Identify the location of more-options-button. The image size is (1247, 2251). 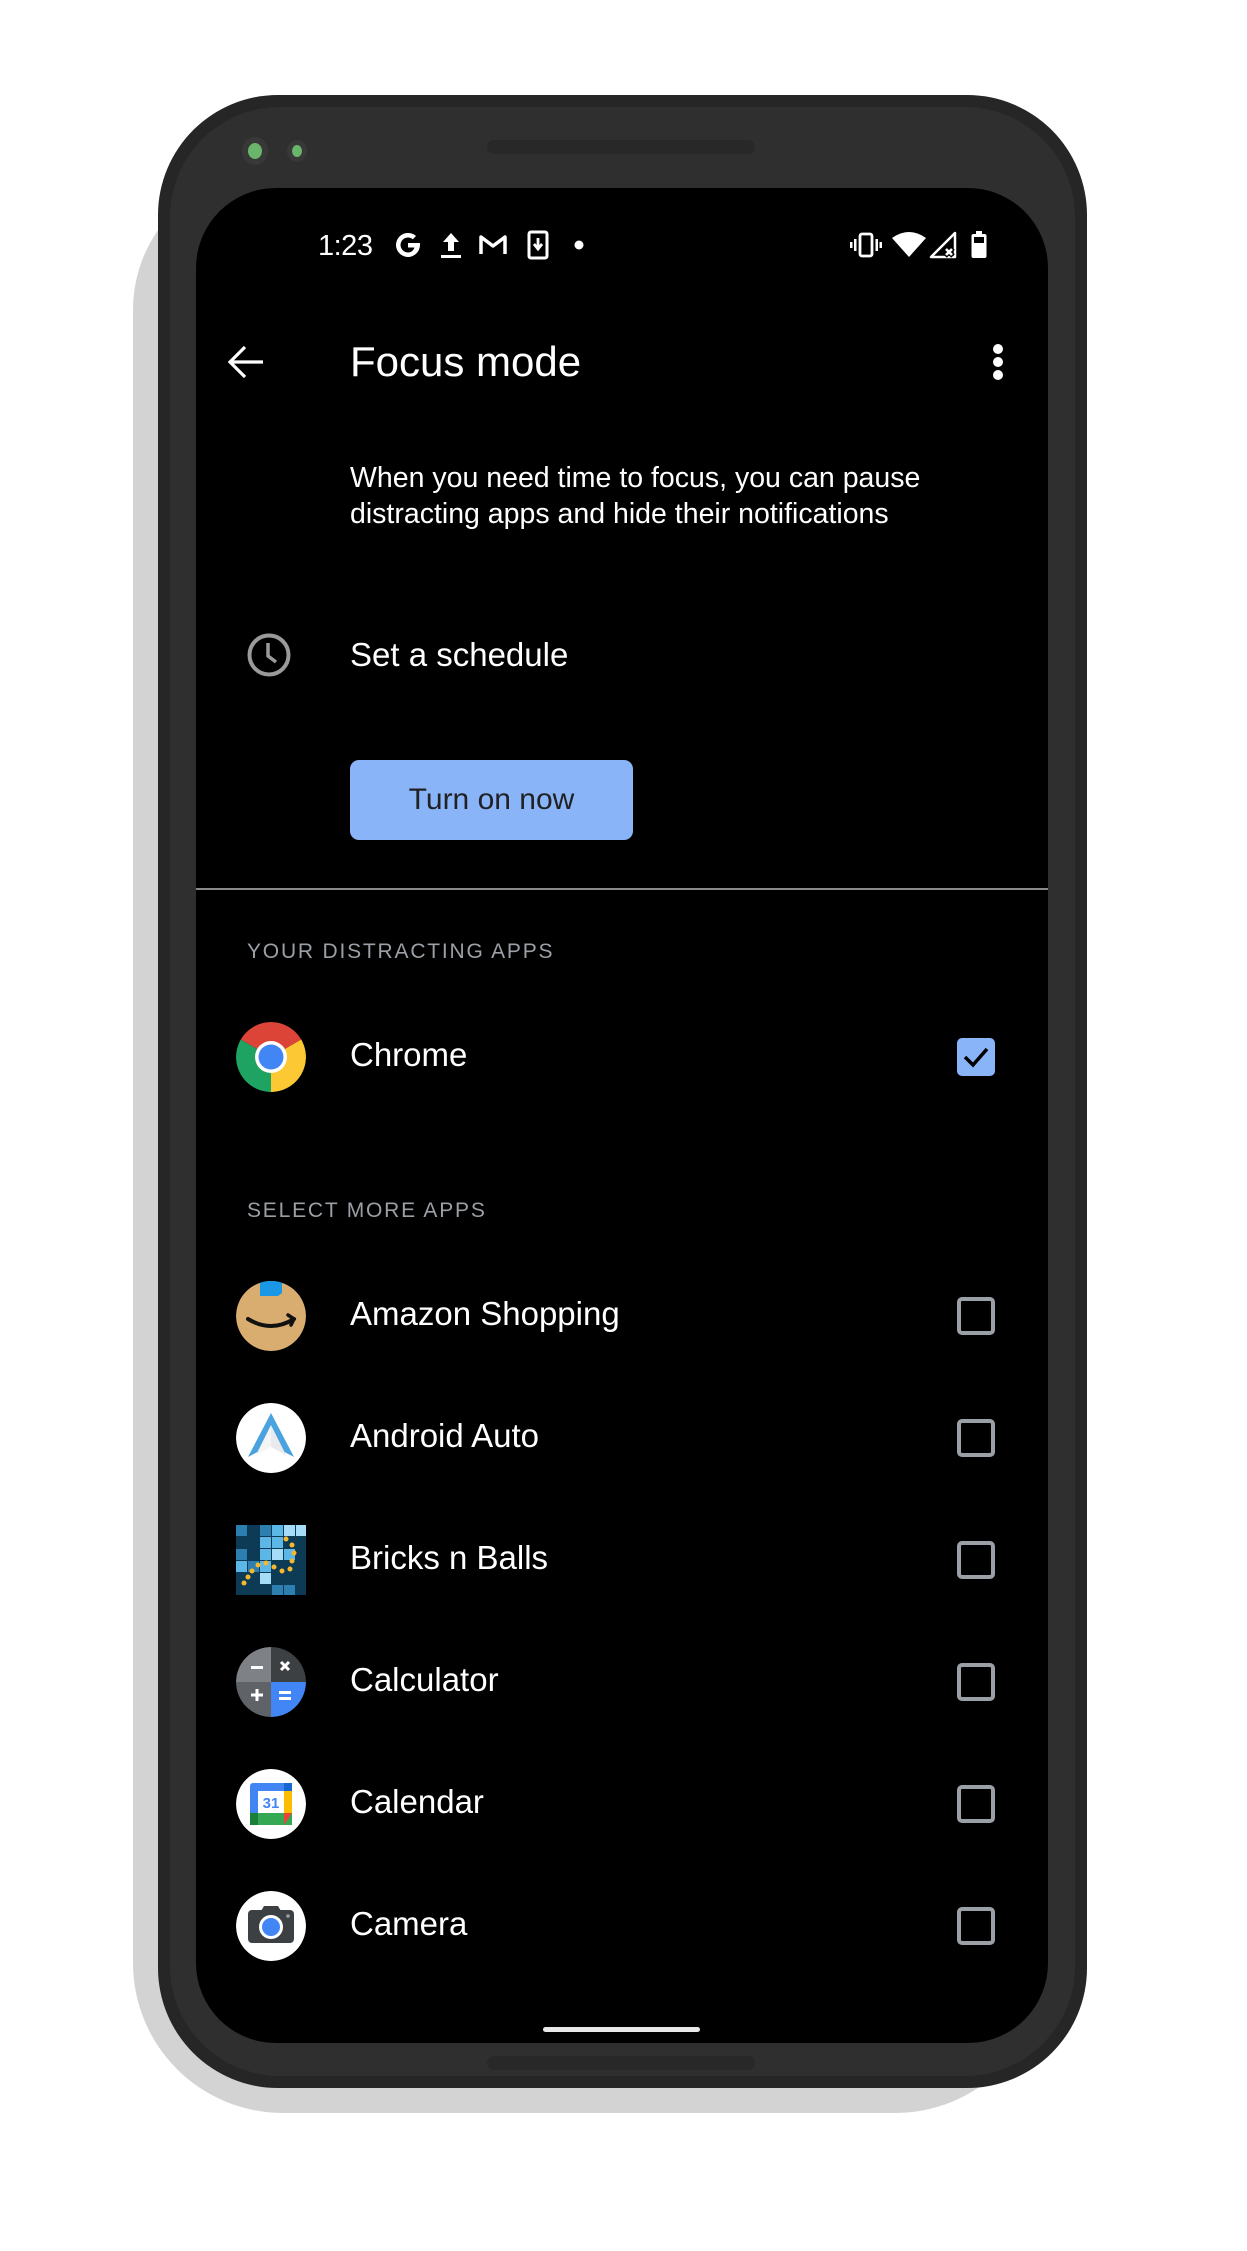
(998, 363).